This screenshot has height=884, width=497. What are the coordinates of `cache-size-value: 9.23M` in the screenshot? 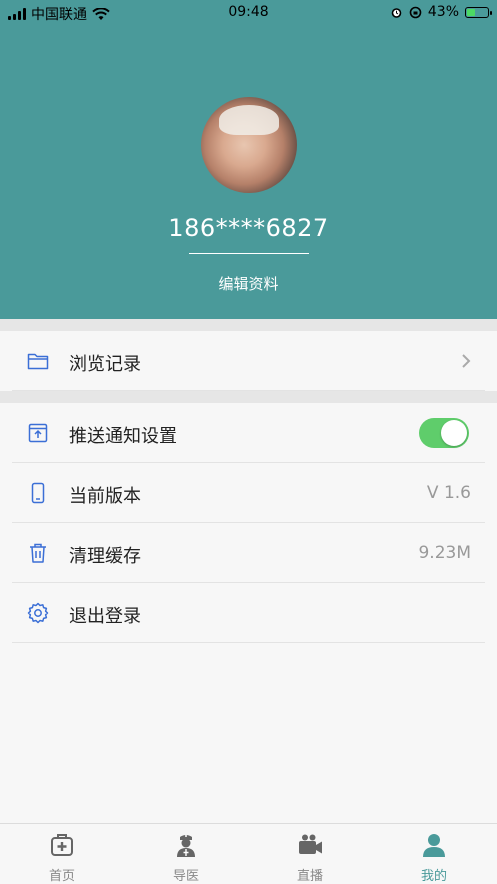 It's located at (444, 553).